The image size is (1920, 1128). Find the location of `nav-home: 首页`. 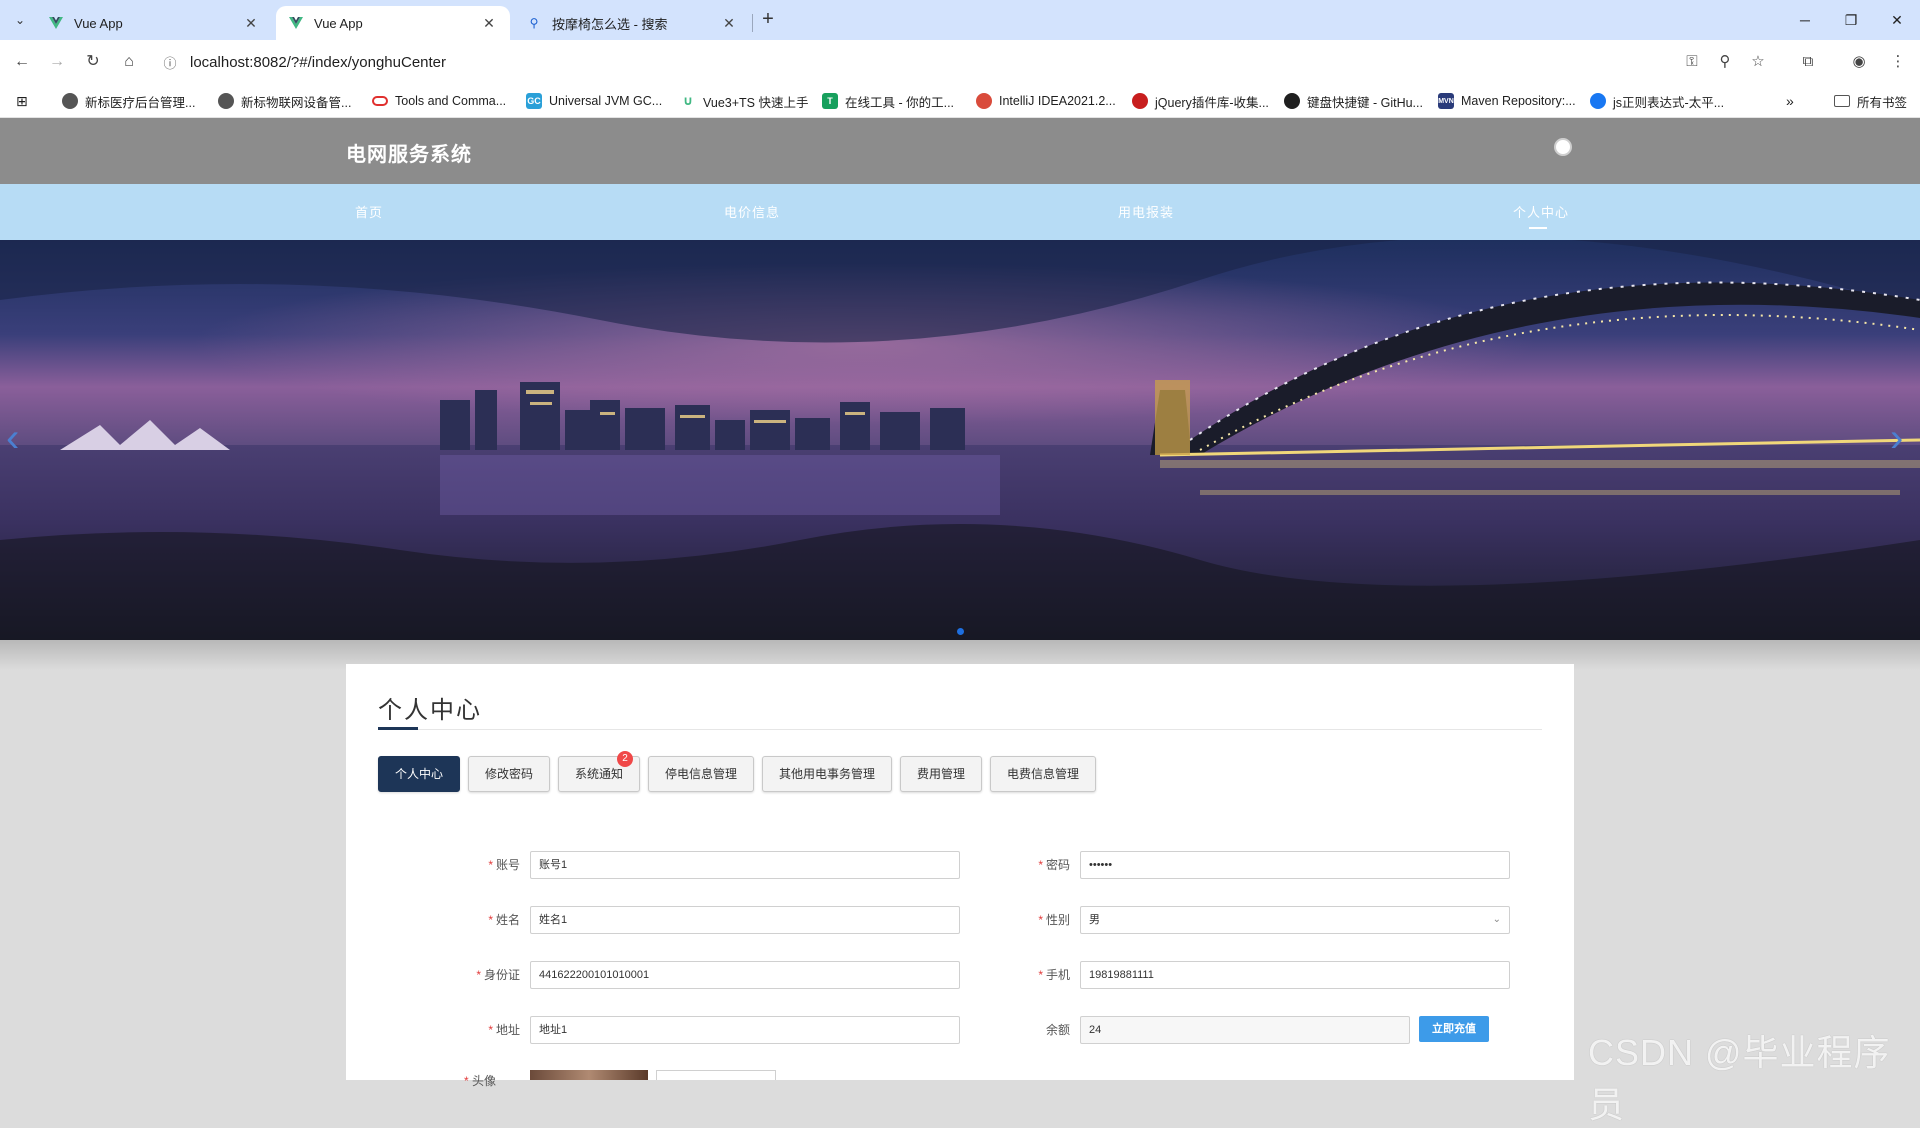

nav-home: 首页 is located at coordinates (369, 211).